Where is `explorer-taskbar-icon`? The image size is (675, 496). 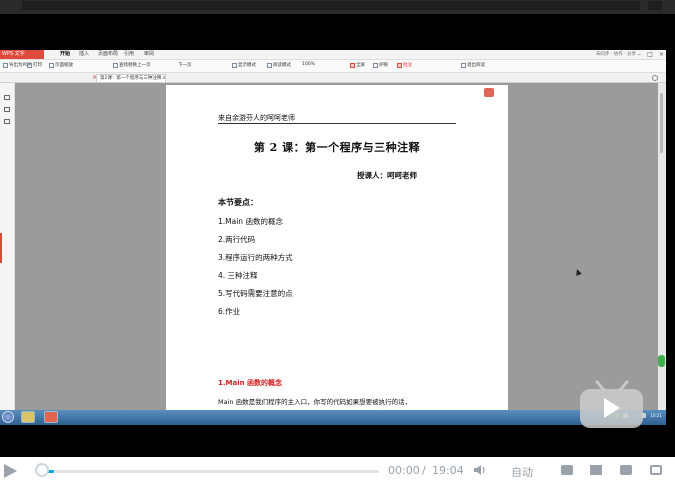 explorer-taskbar-icon is located at coordinates (28, 417).